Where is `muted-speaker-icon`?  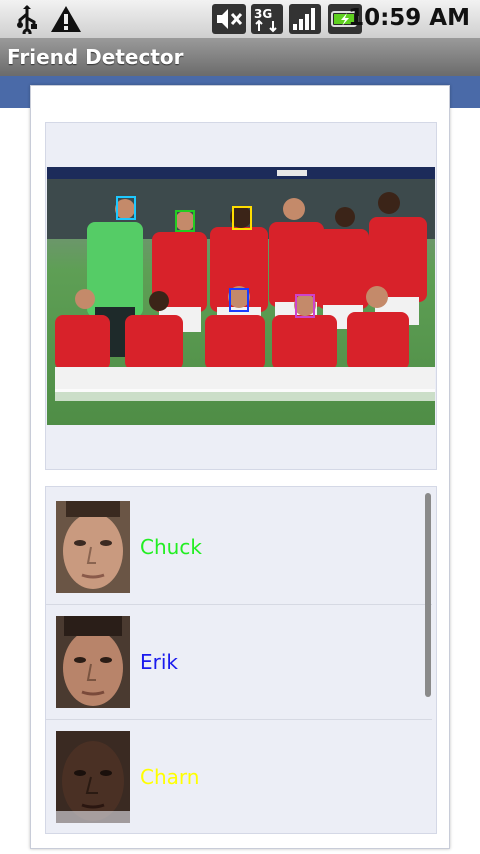 muted-speaker-icon is located at coordinates (229, 21).